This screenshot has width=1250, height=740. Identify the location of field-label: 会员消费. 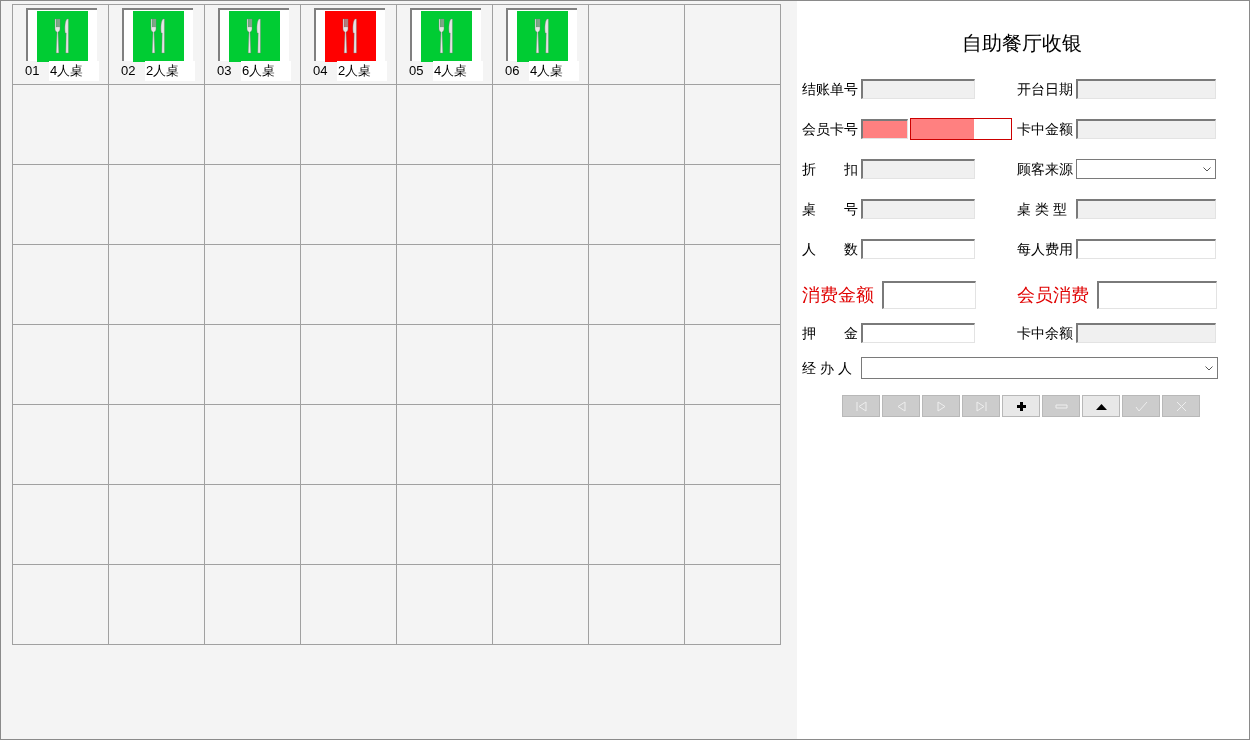
(1053, 295).